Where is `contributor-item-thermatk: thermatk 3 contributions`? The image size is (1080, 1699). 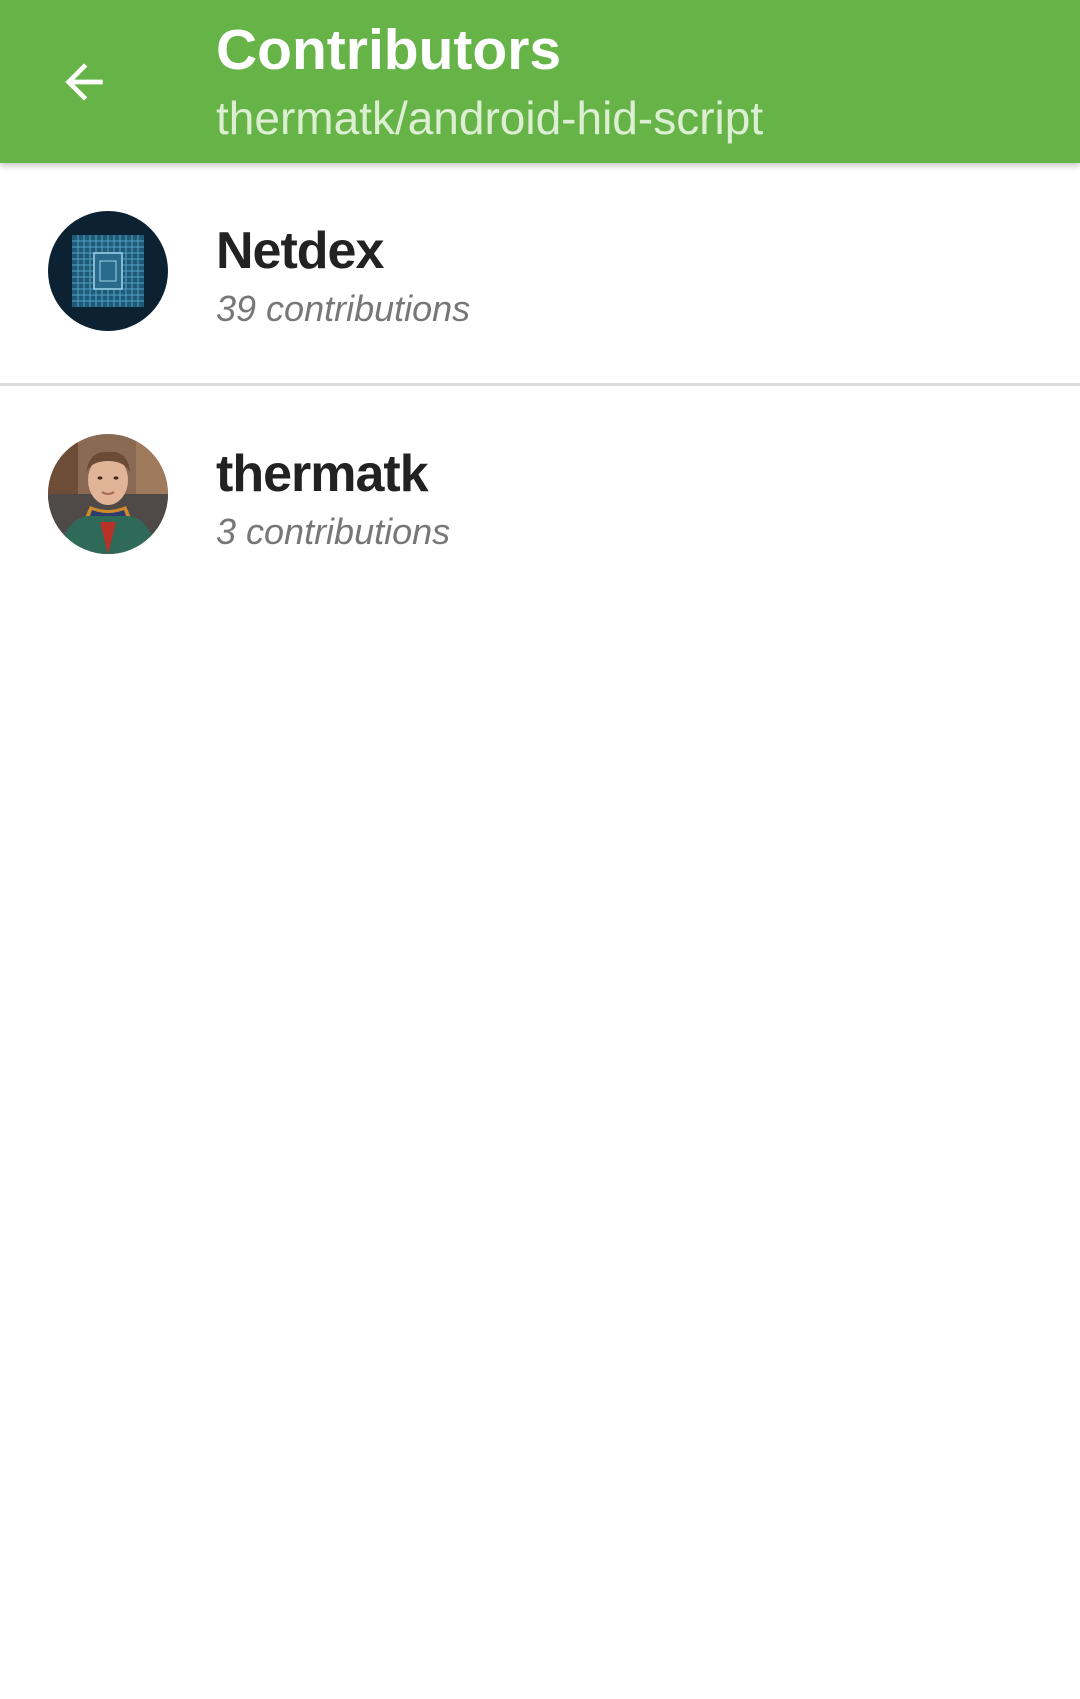
contributor-item-thermatk: thermatk 3 contributions is located at coordinates (540, 496).